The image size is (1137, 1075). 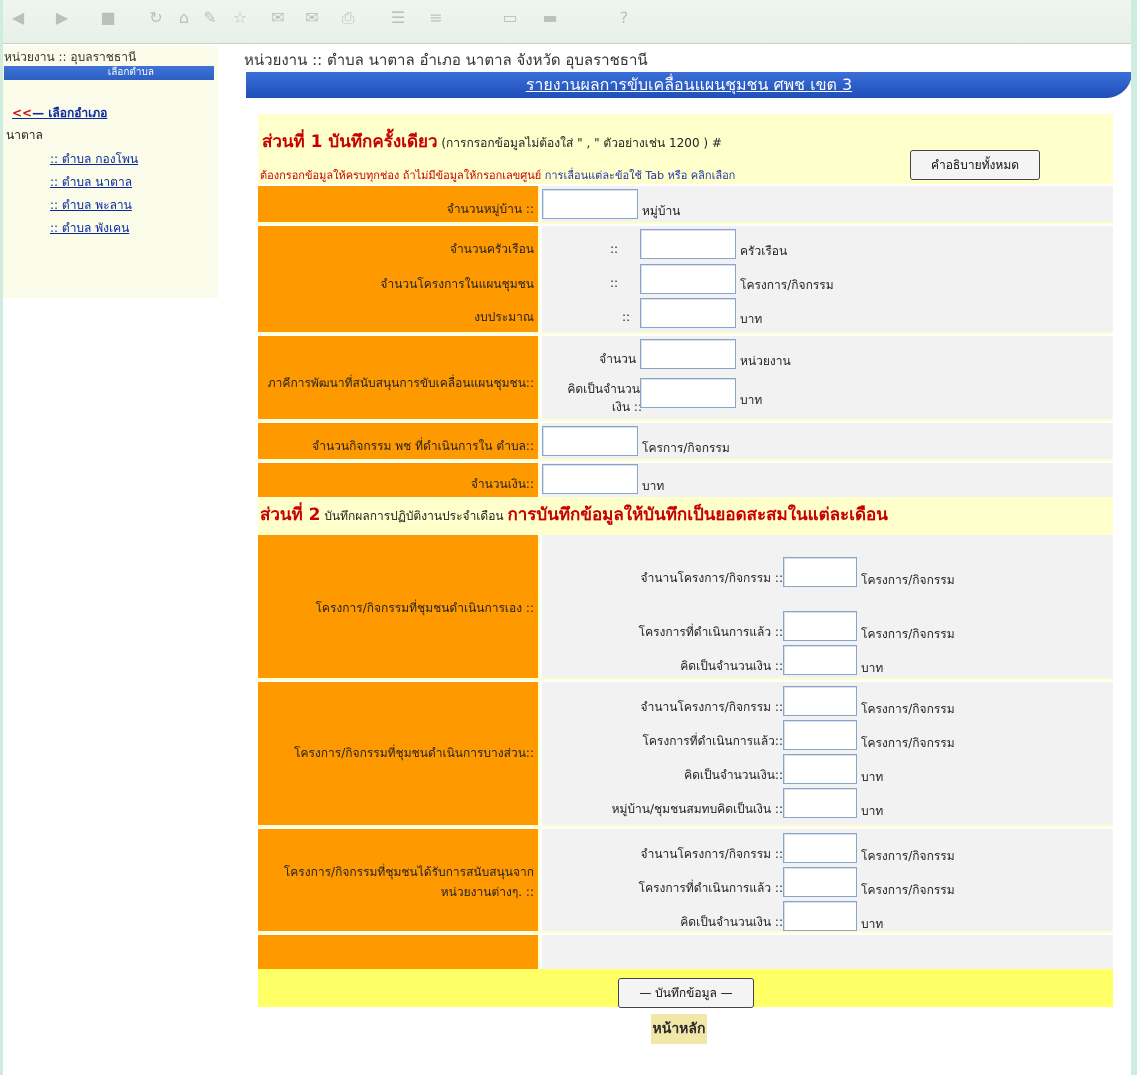 I want to click on supported-done-unit: โครงการ/กิจกรรม, so click(x=908, y=890).